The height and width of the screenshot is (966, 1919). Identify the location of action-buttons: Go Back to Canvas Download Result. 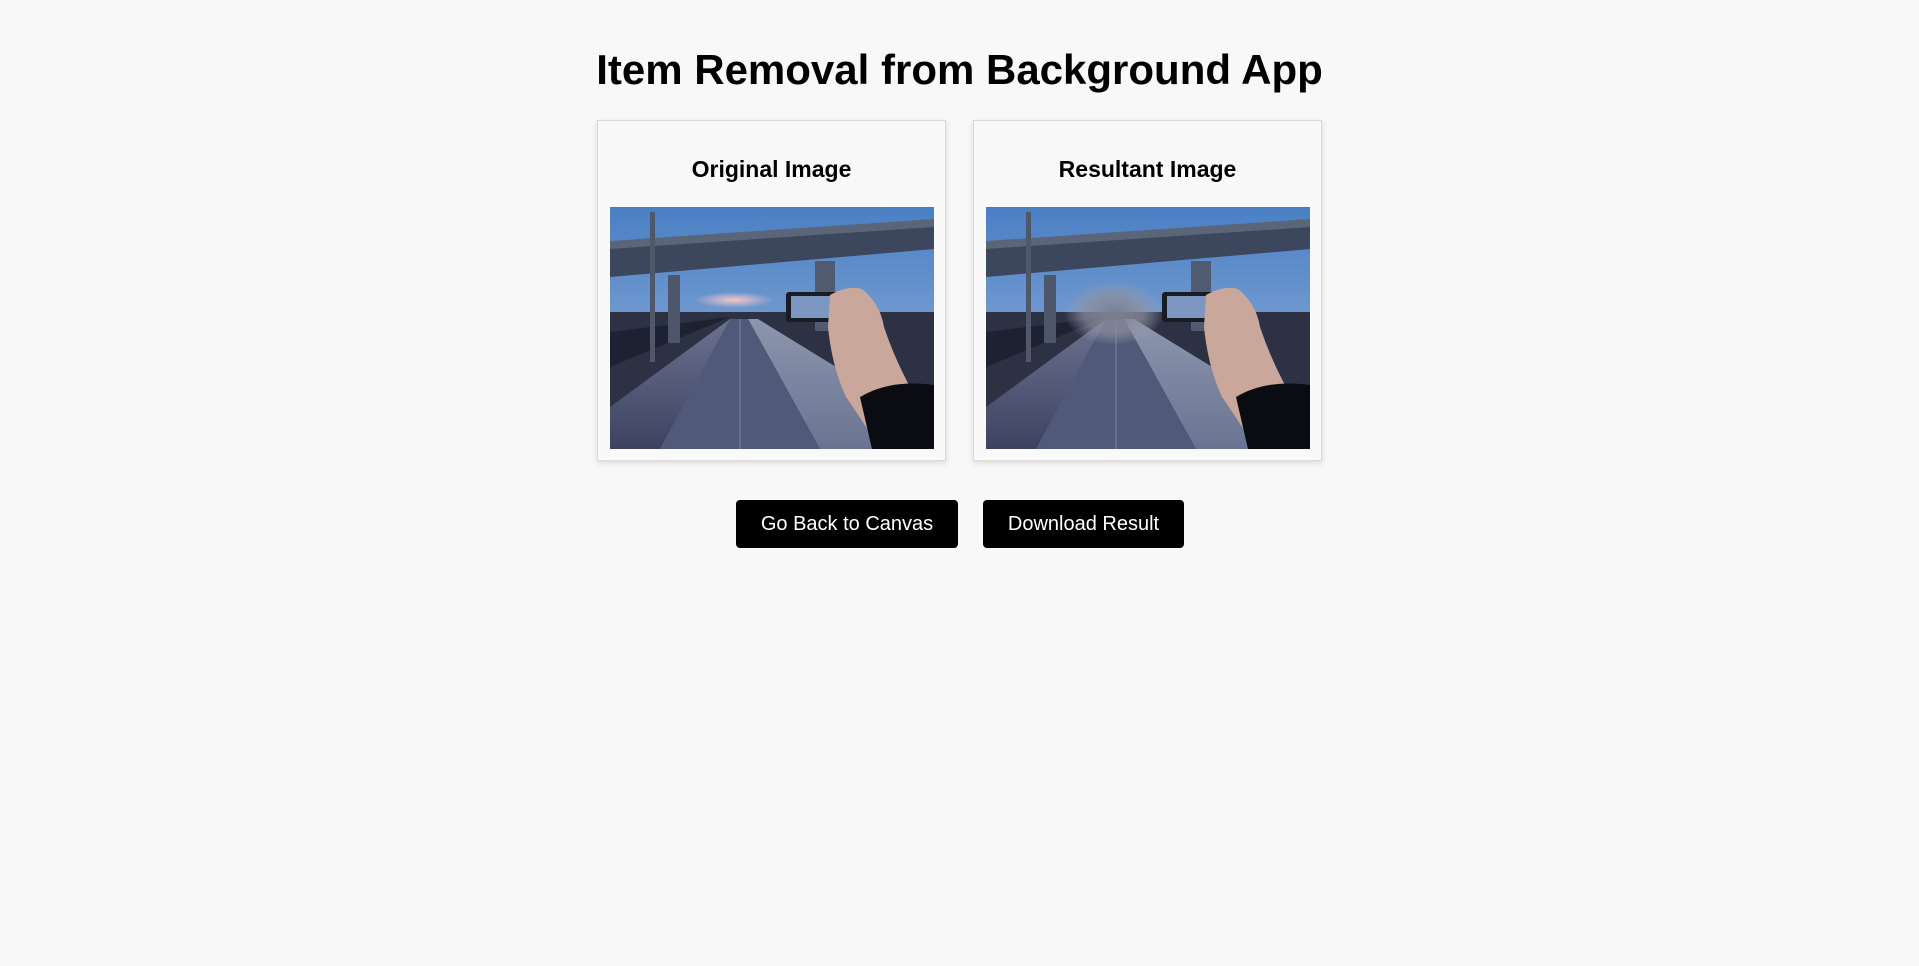
(959, 524).